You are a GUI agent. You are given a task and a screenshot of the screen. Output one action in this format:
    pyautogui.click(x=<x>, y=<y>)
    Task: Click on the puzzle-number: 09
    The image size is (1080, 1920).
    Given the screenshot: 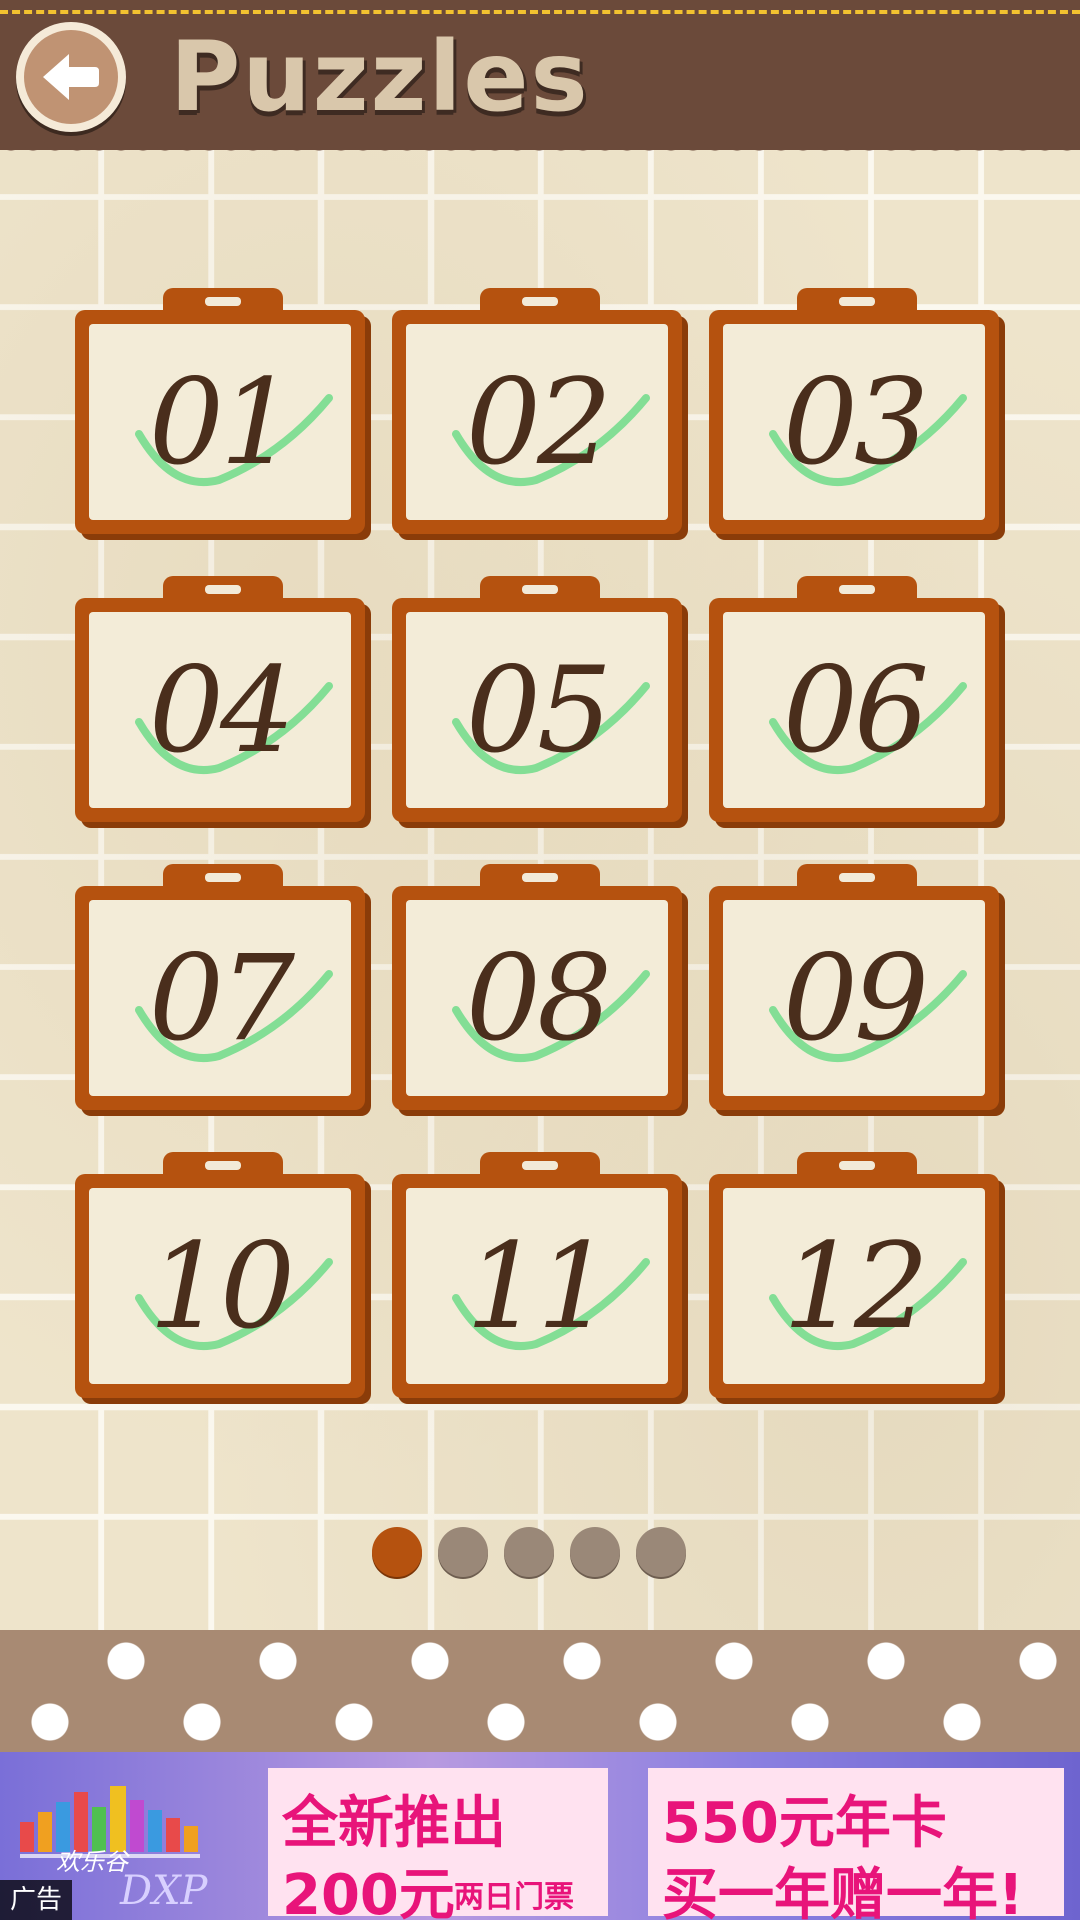 What is the action you would take?
    pyautogui.click(x=855, y=998)
    